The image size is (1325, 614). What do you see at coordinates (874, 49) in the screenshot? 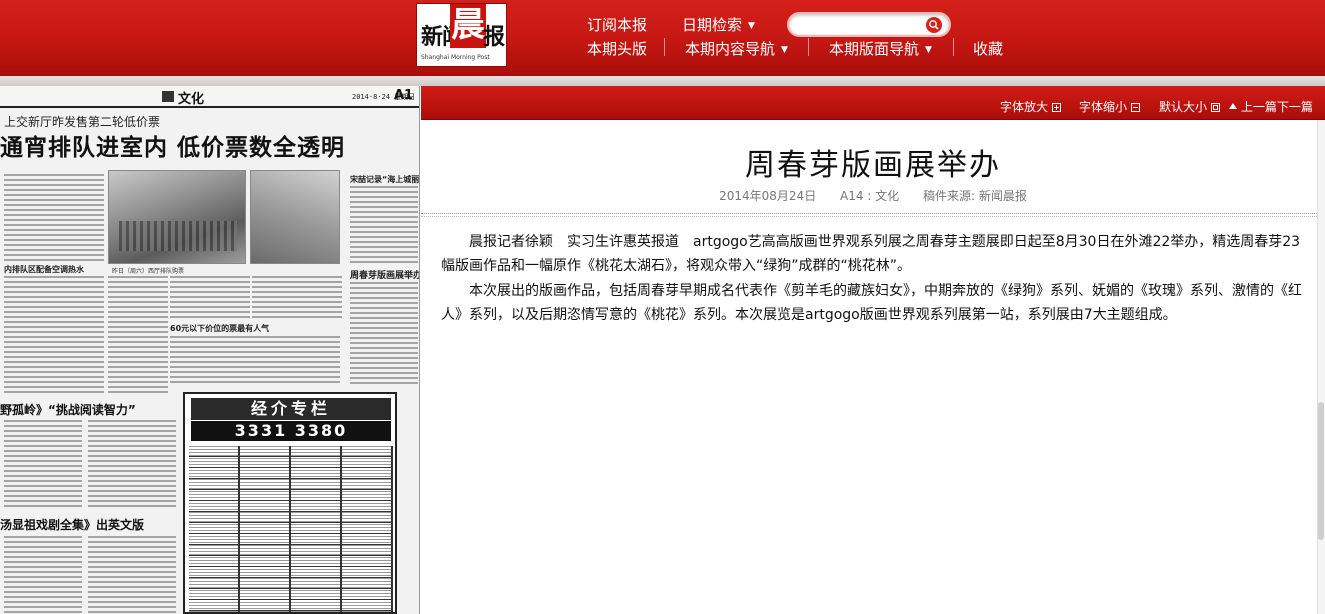
I see `nav-layout-menu-label: 本期版面导航` at bounding box center [874, 49].